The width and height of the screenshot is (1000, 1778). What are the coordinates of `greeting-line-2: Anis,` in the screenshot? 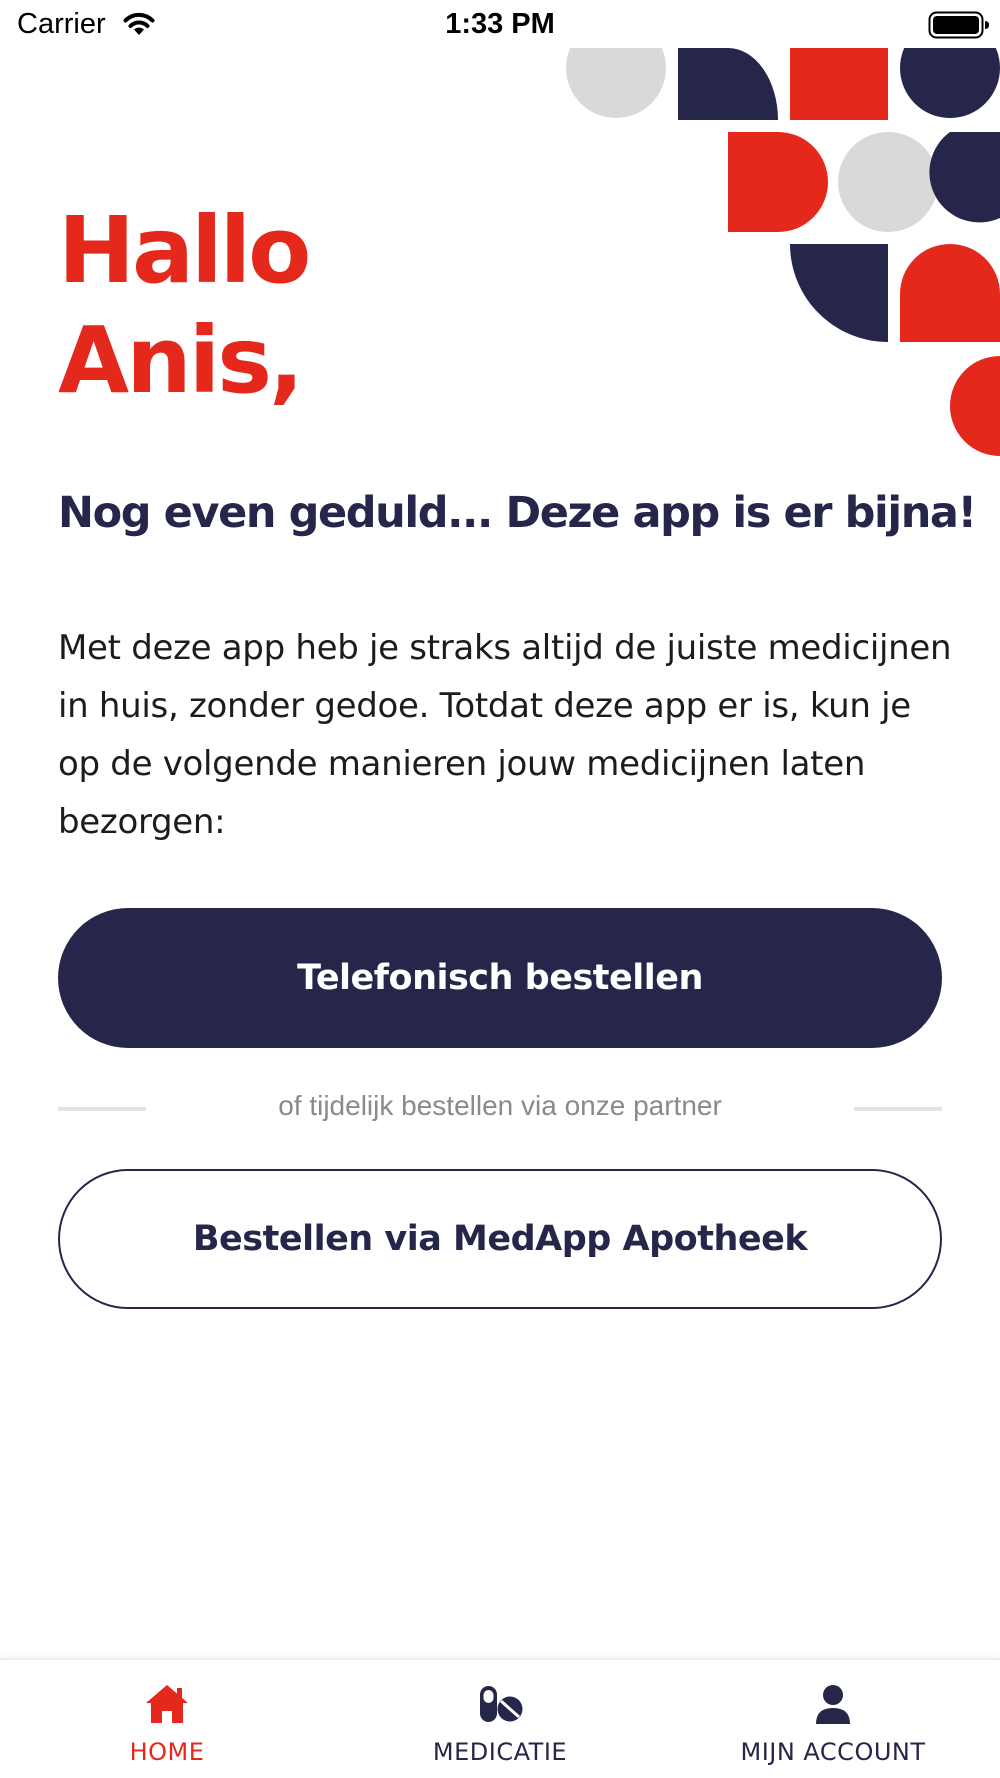 It's located at (181, 360).